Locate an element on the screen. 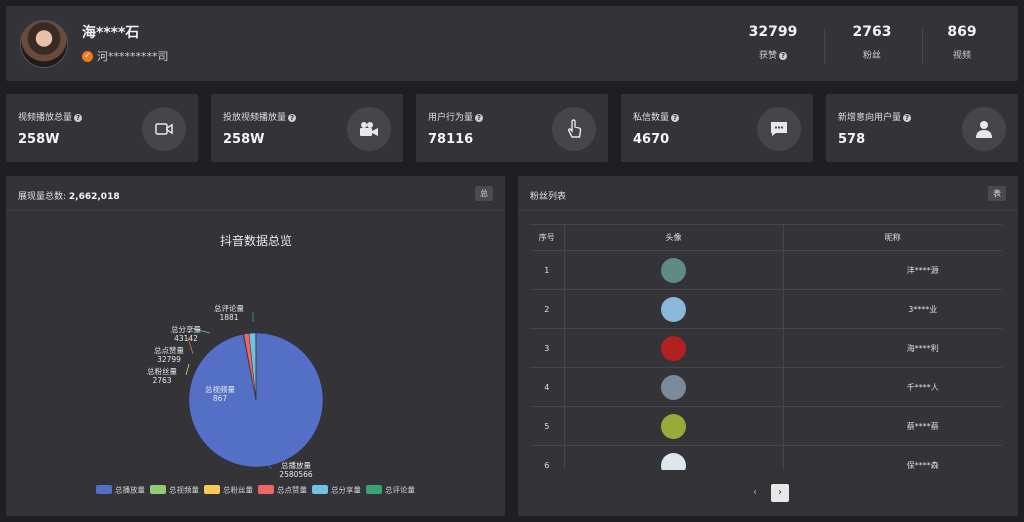  slice-label-name: 总播放量 is located at coordinates (296, 465).